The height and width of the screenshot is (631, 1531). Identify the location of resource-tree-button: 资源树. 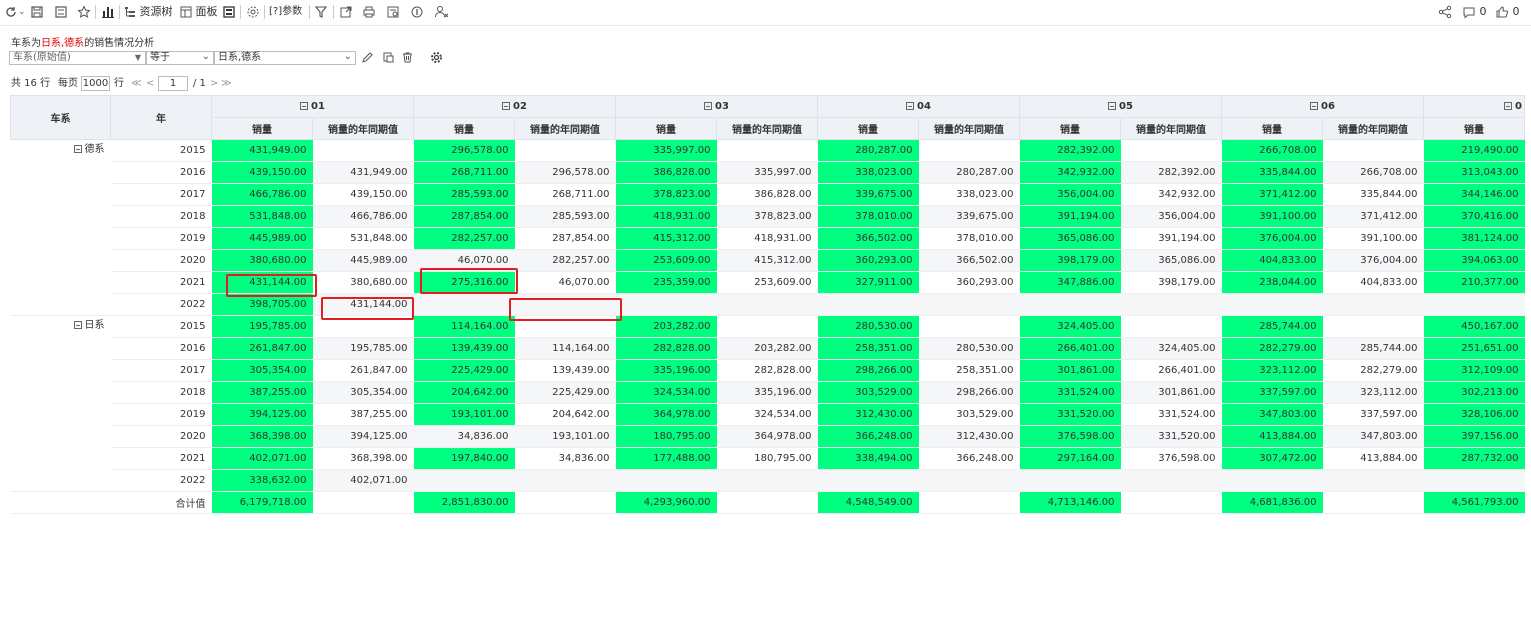
(148, 12).